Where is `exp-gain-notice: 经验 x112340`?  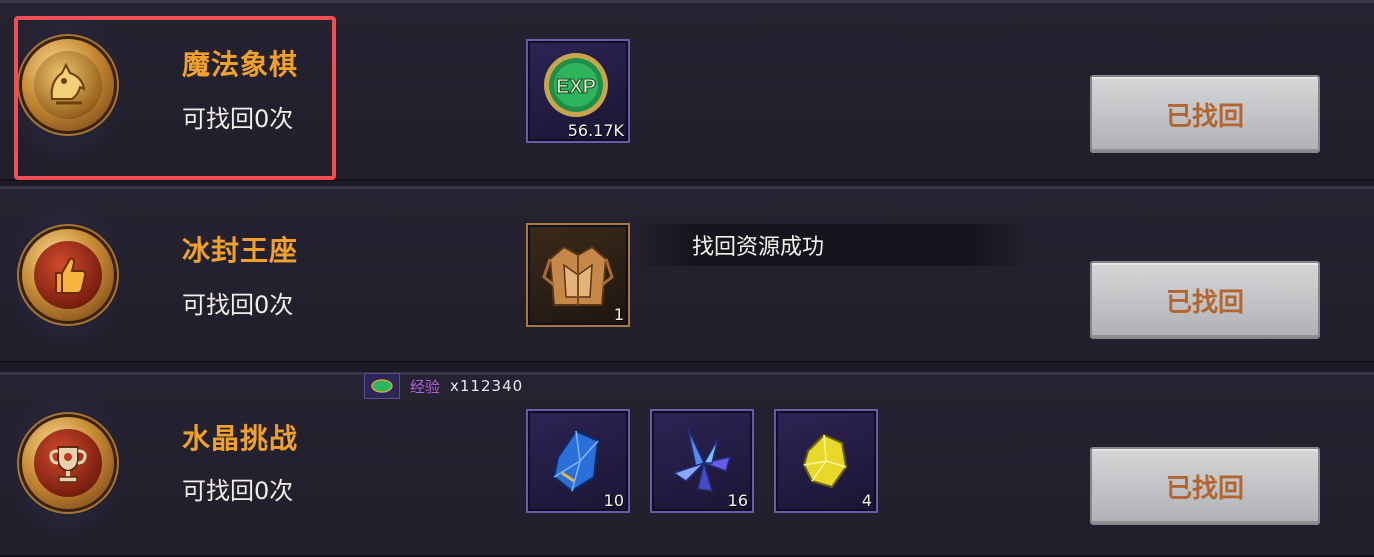 exp-gain-notice: 经验 x112340 is located at coordinates (443, 386).